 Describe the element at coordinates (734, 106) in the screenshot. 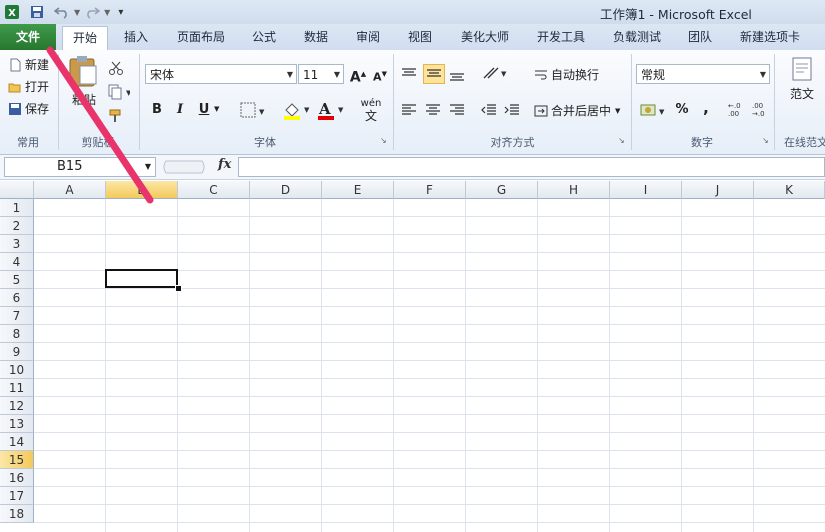

I see `svg-text: ←.0` at that location.